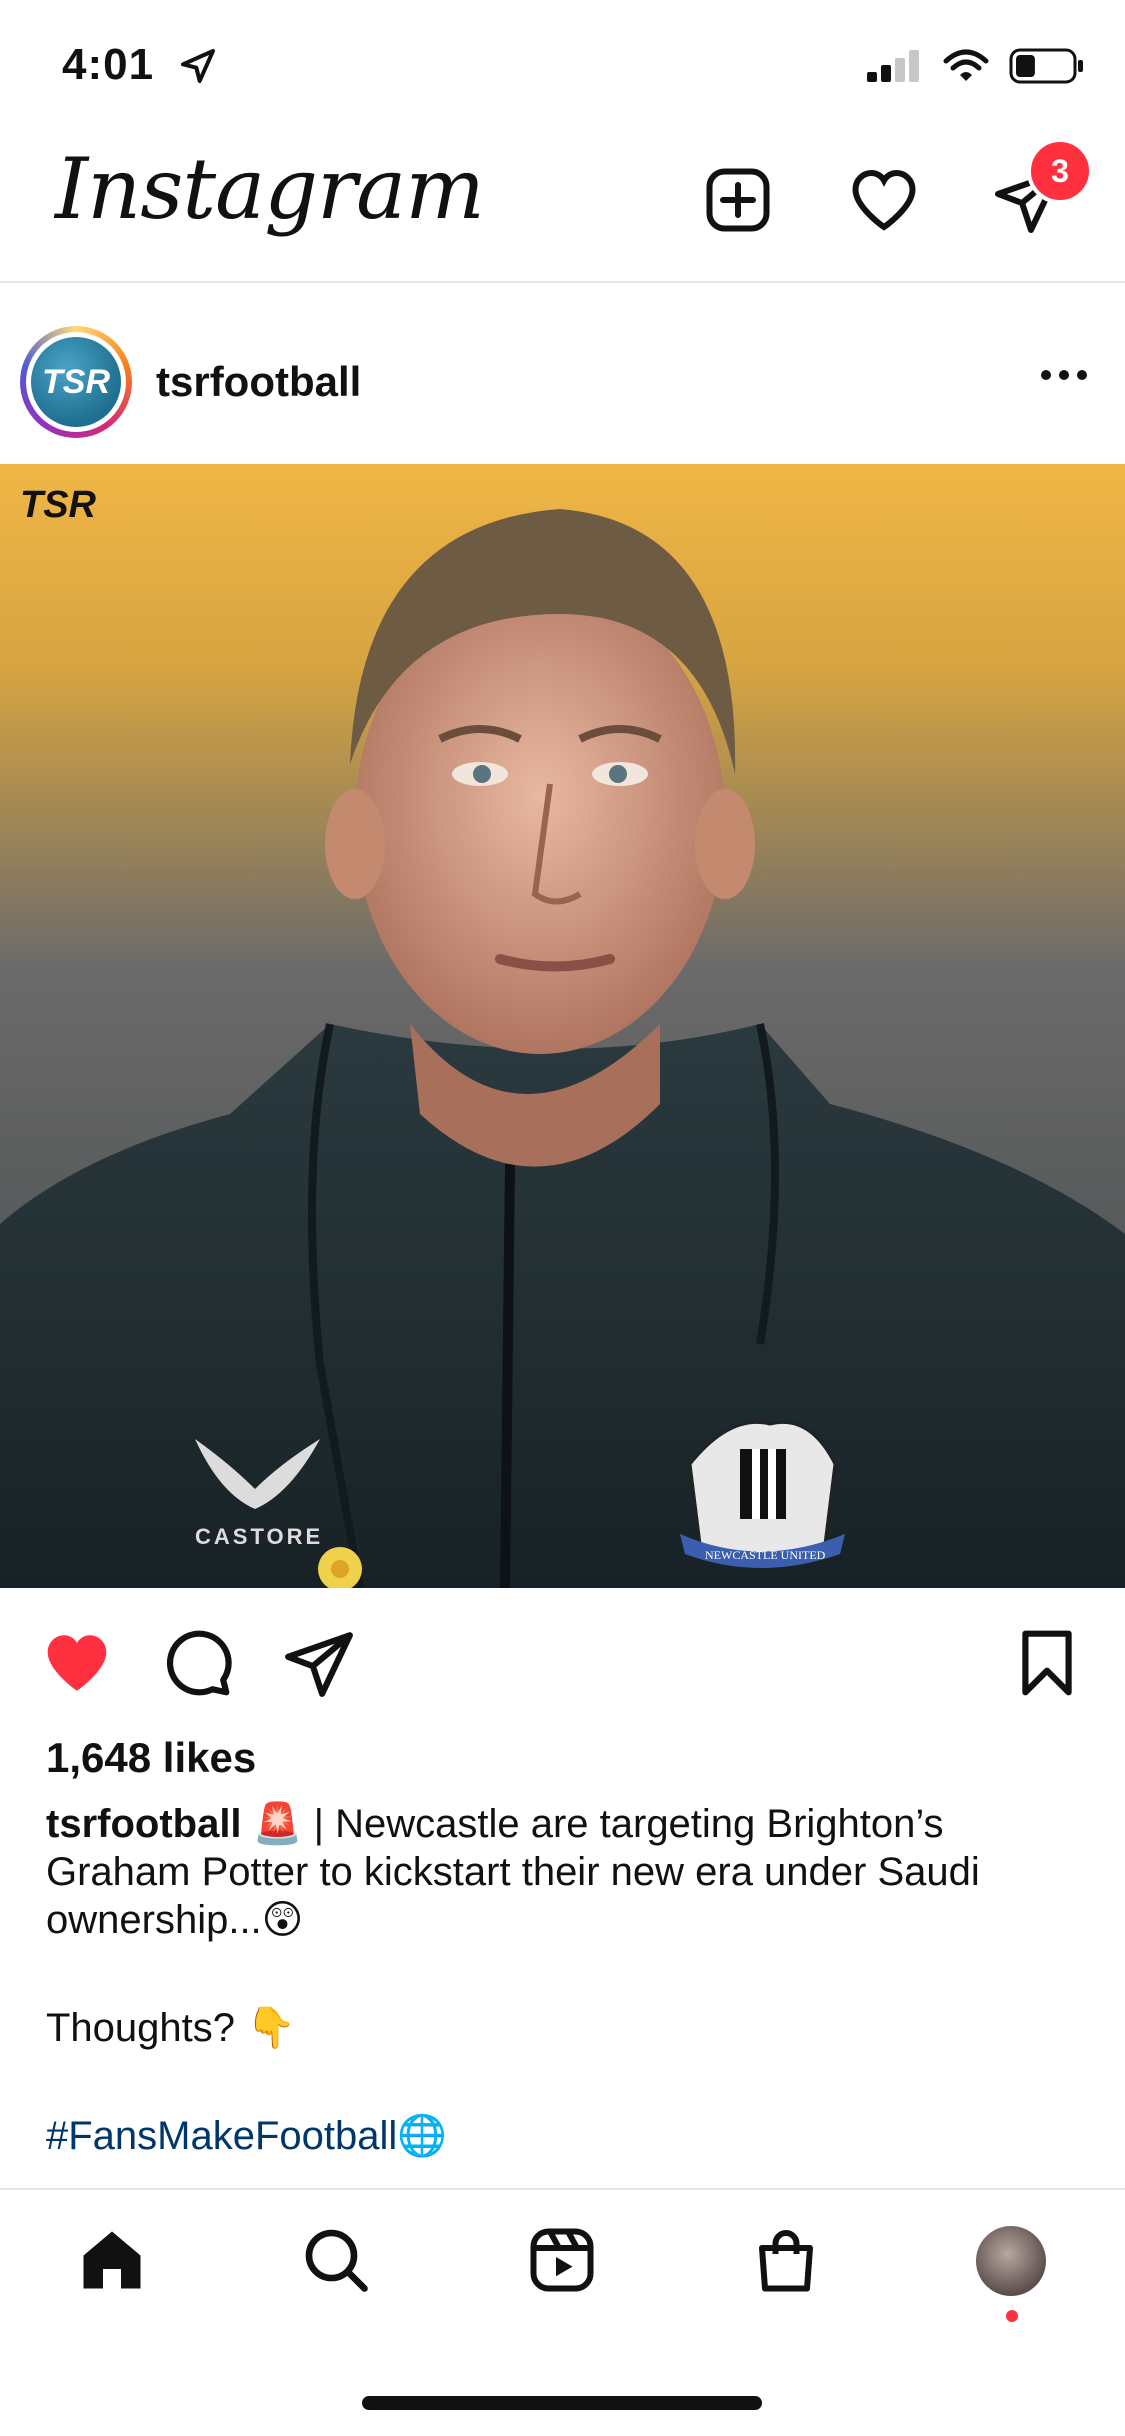 The width and height of the screenshot is (1125, 2436). I want to click on cellular-signal-icon, so click(893, 66).